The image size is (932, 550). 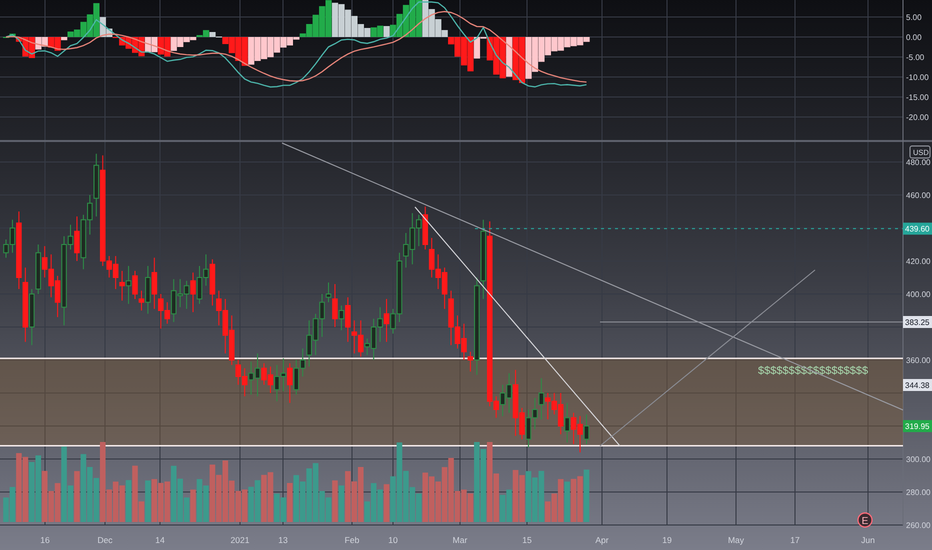 I want to click on axis-label: 300.00, so click(x=918, y=459).